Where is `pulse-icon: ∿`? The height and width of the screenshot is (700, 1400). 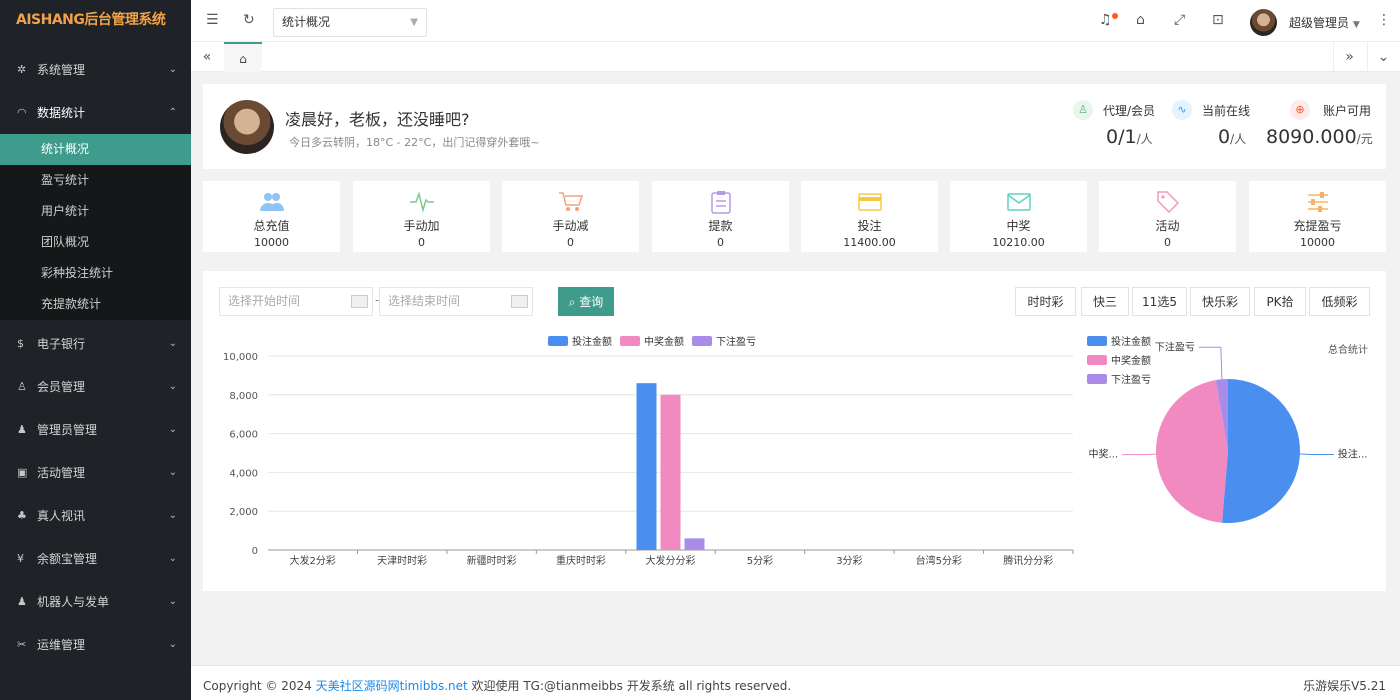
pulse-icon: ∿ is located at coordinates (1182, 110).